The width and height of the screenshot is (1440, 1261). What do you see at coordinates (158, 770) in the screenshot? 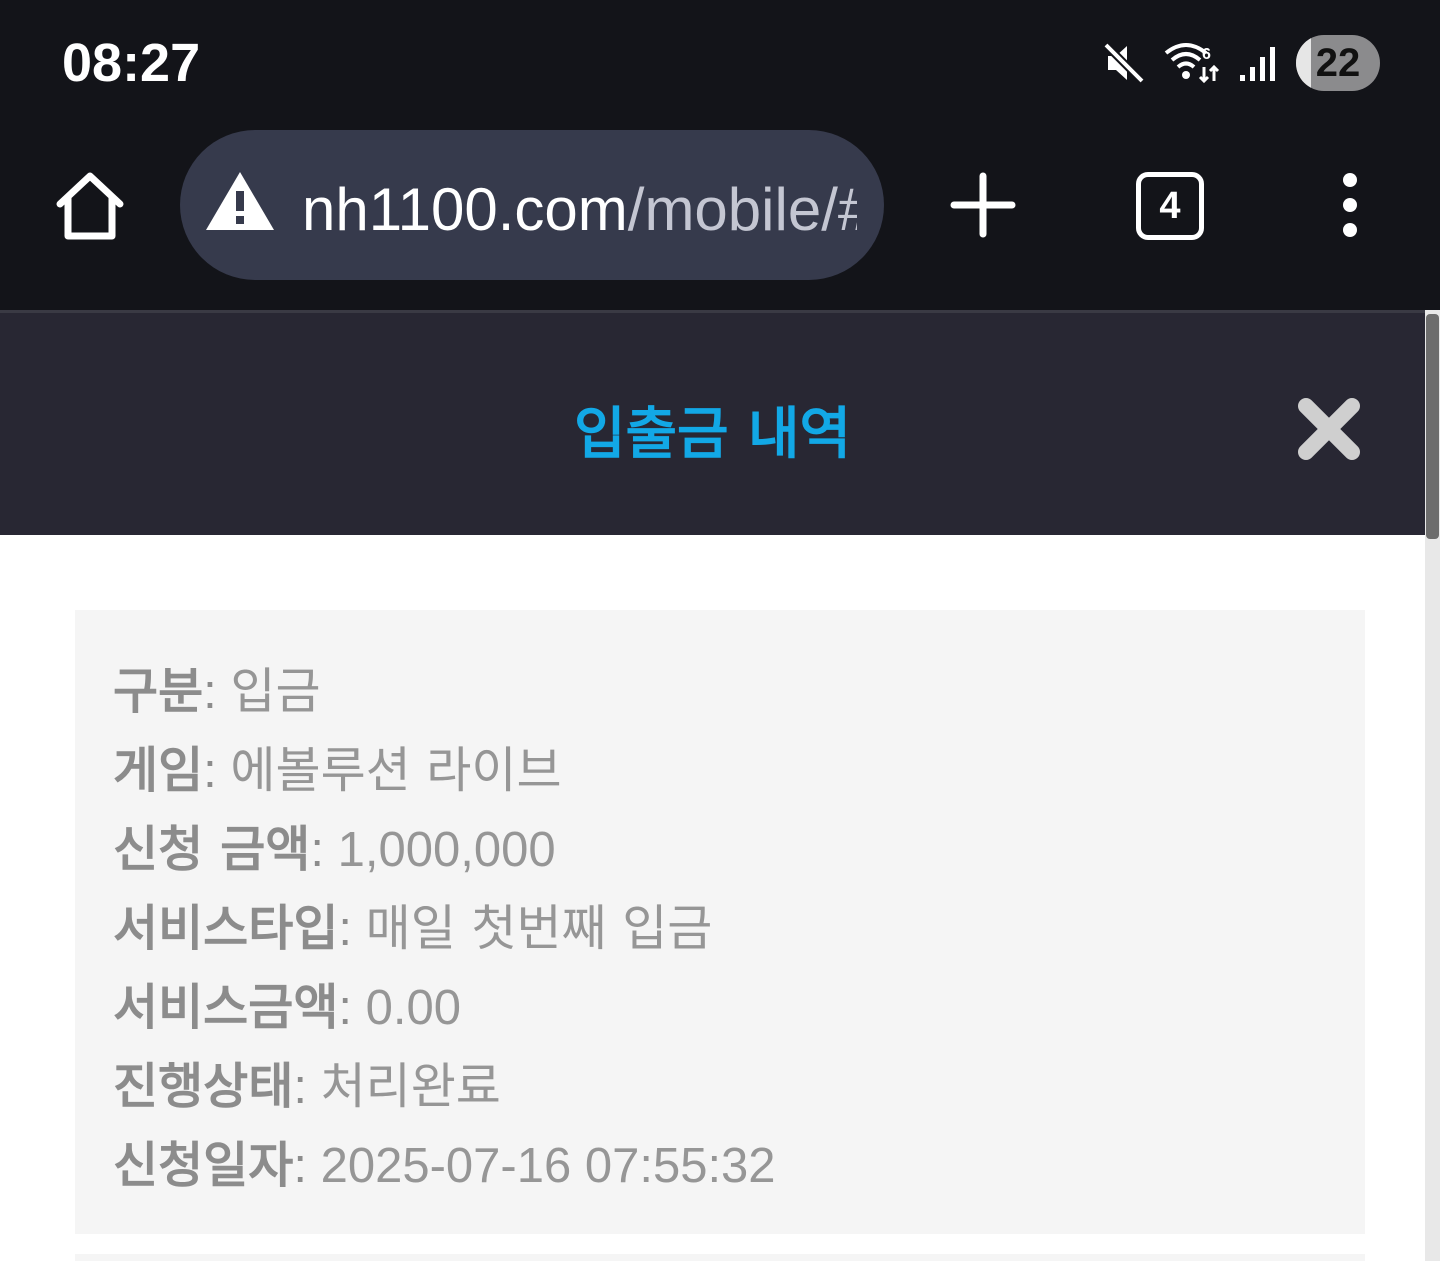
I see `field-label: 게임` at bounding box center [158, 770].